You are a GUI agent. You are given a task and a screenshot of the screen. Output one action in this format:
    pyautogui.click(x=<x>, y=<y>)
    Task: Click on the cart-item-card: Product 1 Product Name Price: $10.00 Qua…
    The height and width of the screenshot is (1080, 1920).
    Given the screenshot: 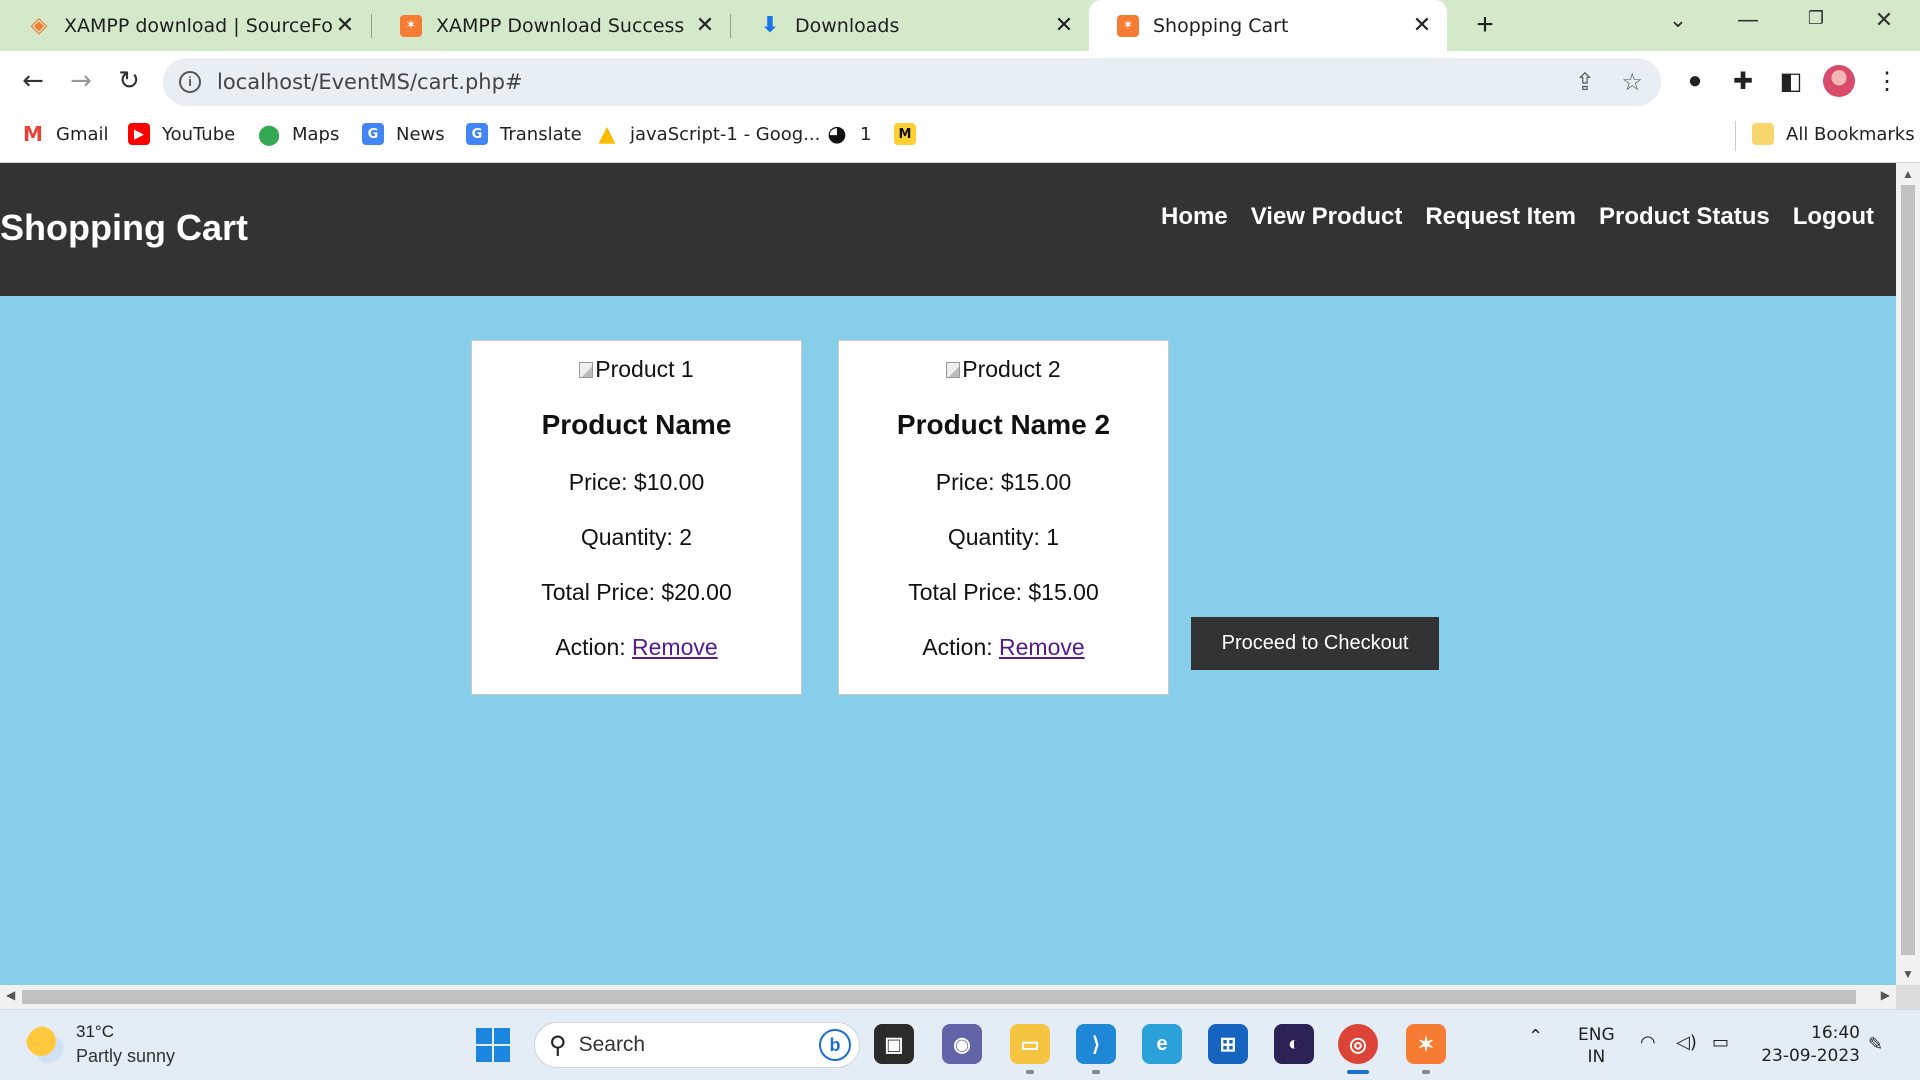 What is the action you would take?
    pyautogui.click(x=636, y=517)
    